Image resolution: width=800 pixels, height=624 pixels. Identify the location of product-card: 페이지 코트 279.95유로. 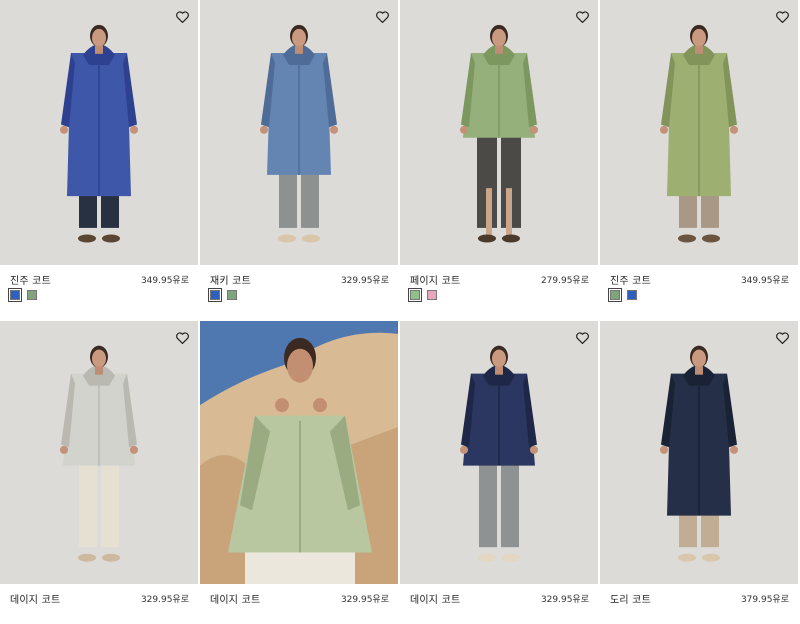
(499, 152).